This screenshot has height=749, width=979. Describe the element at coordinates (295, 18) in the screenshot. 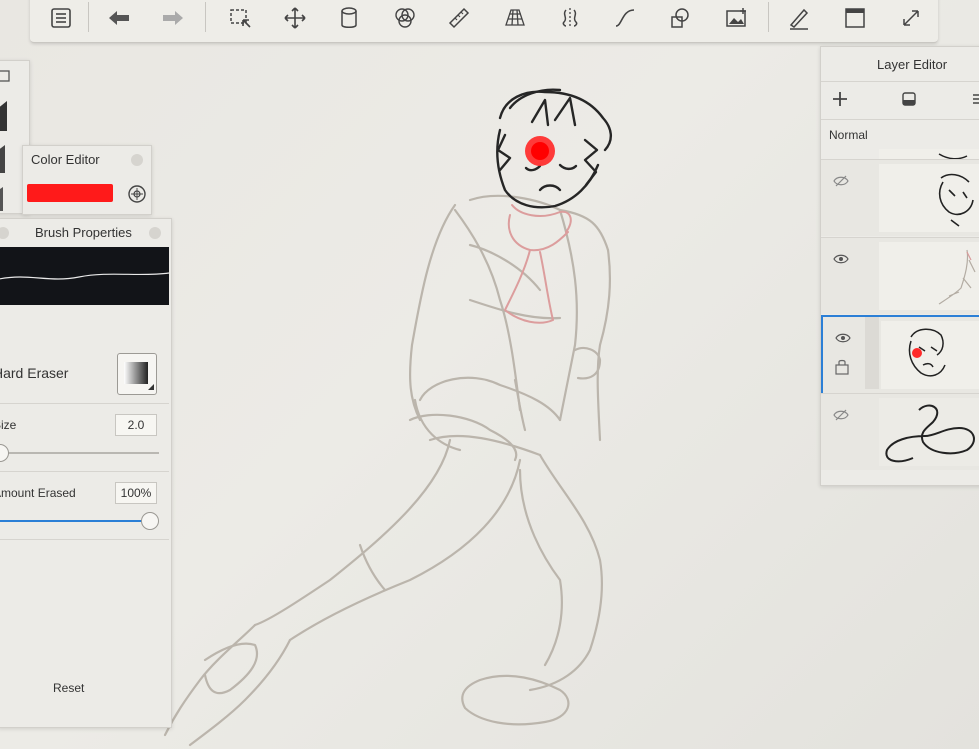

I see `transform-icon` at that location.